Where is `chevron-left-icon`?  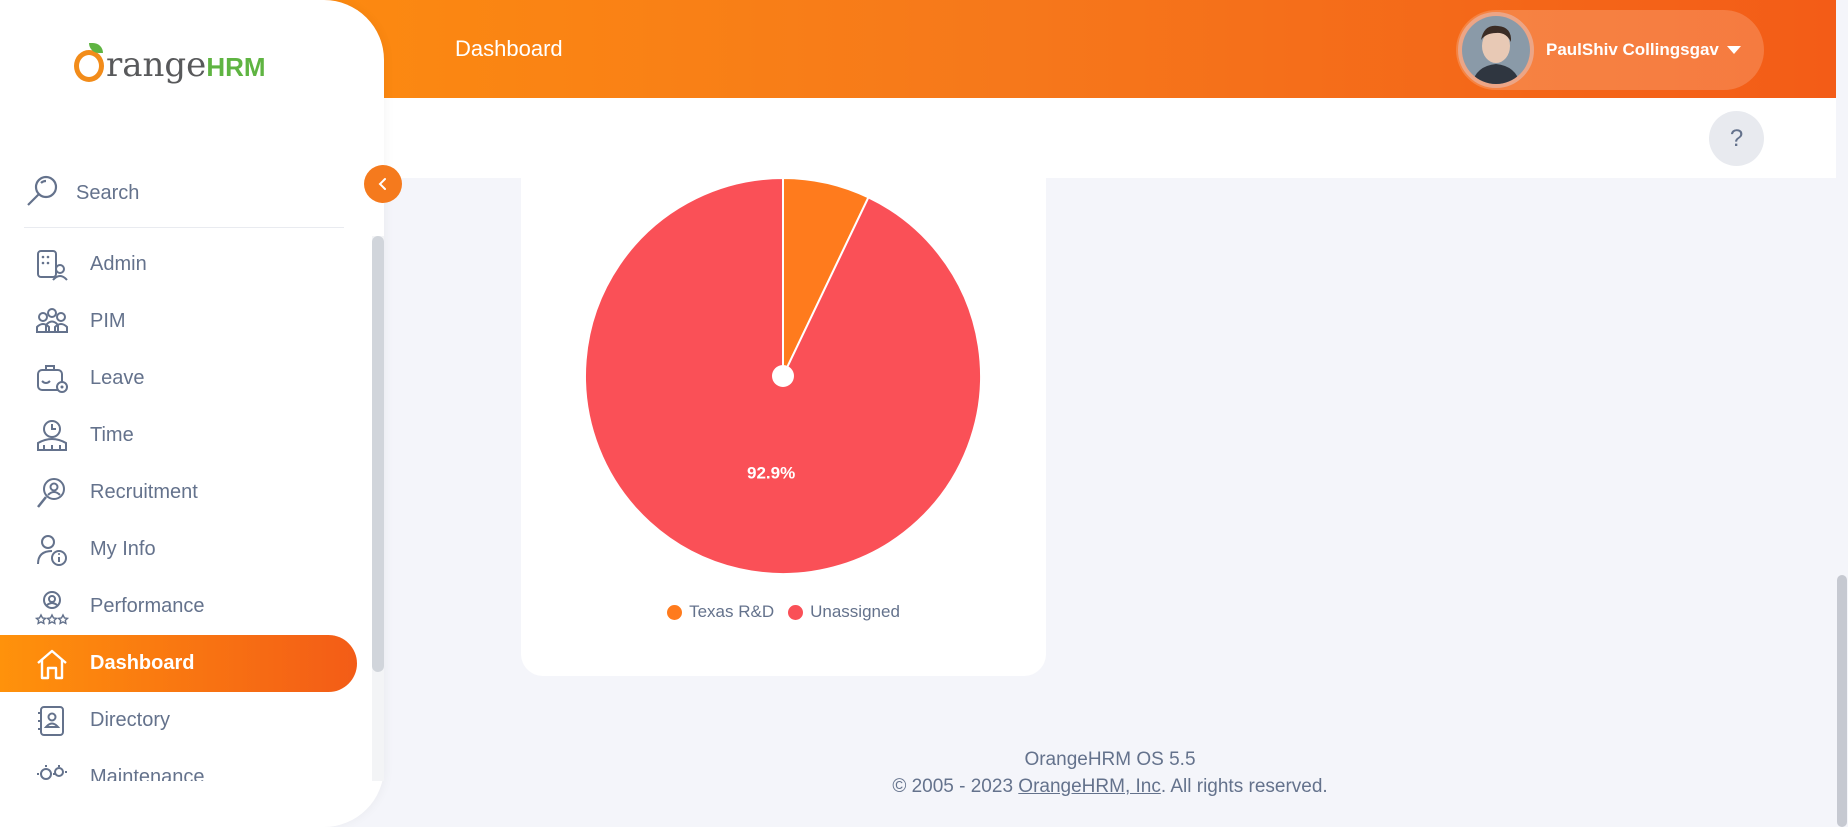
chevron-left-icon is located at coordinates (382, 184).